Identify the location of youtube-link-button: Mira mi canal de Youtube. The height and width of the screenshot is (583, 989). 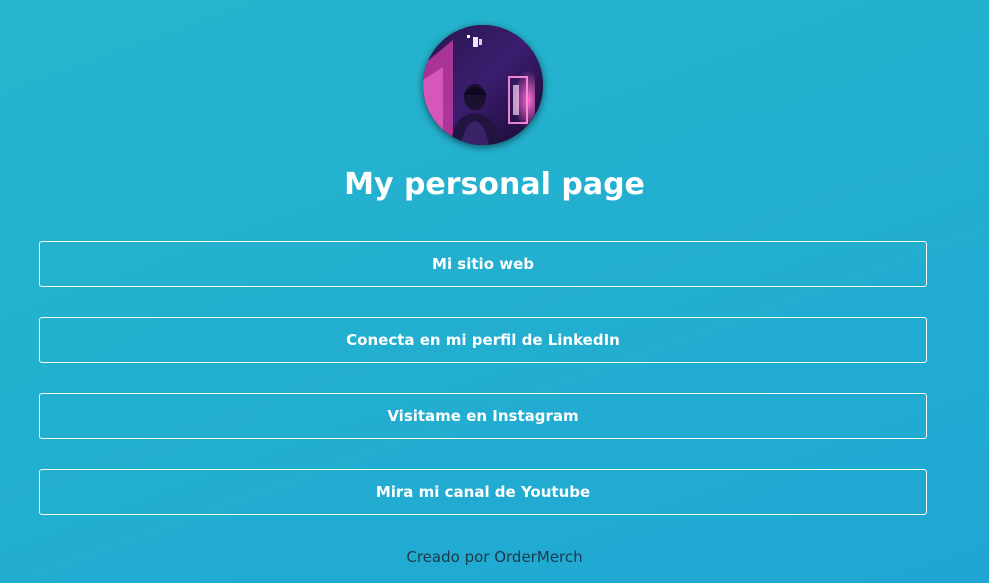
(483, 492).